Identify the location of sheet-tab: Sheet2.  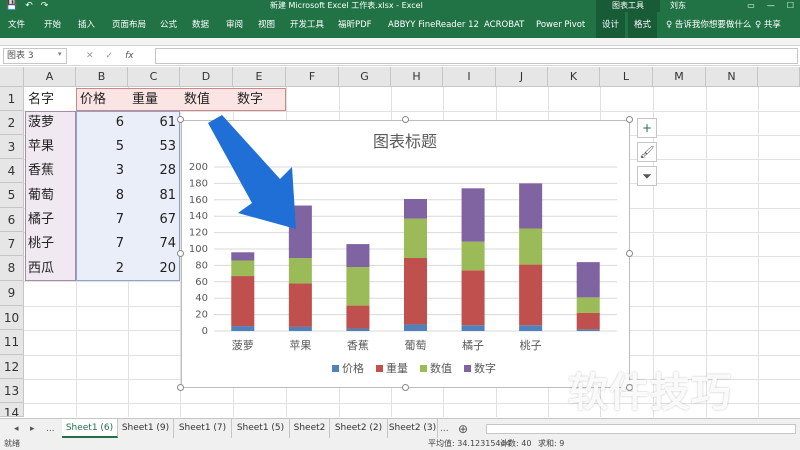
(310, 428).